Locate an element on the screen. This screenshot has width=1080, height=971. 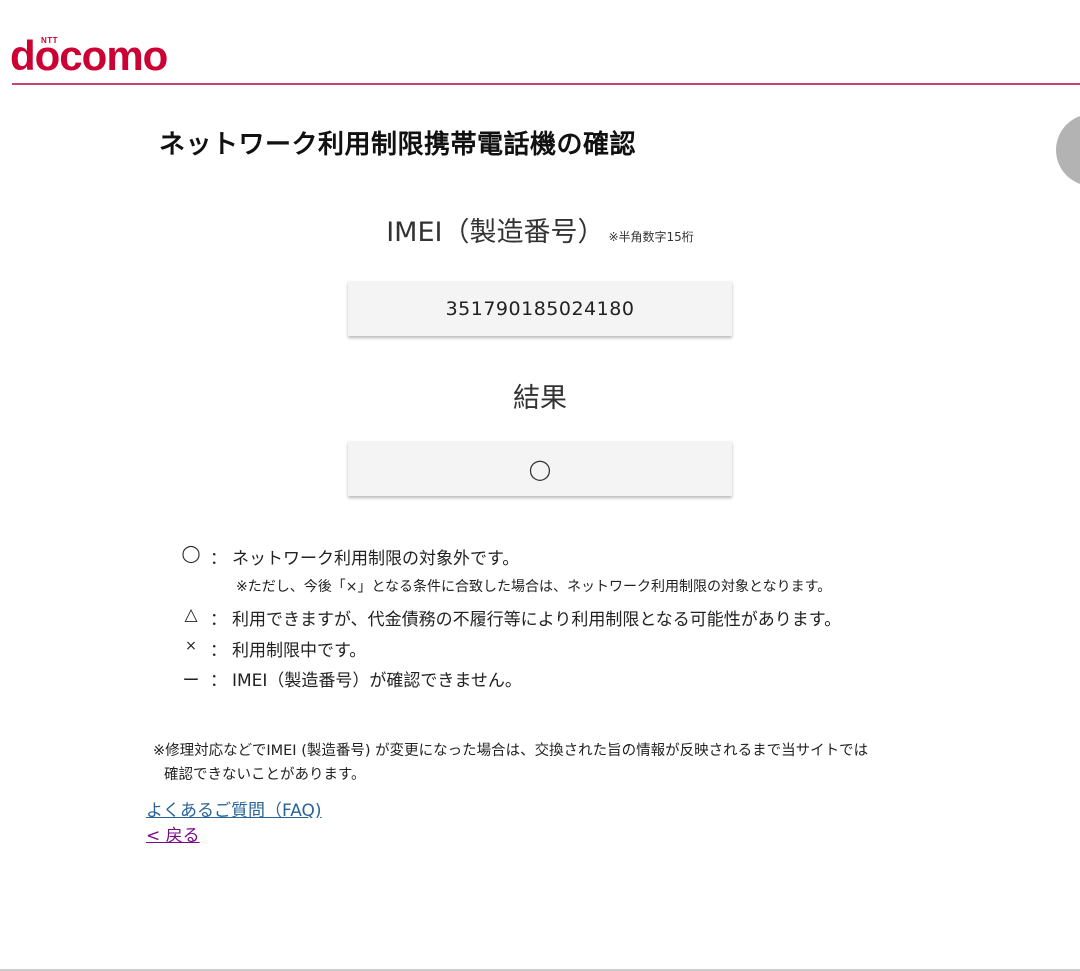
legend-text: 利用できますが、代金債務の不履行等により利用制限となる可能性があります。 is located at coordinates (537, 620).